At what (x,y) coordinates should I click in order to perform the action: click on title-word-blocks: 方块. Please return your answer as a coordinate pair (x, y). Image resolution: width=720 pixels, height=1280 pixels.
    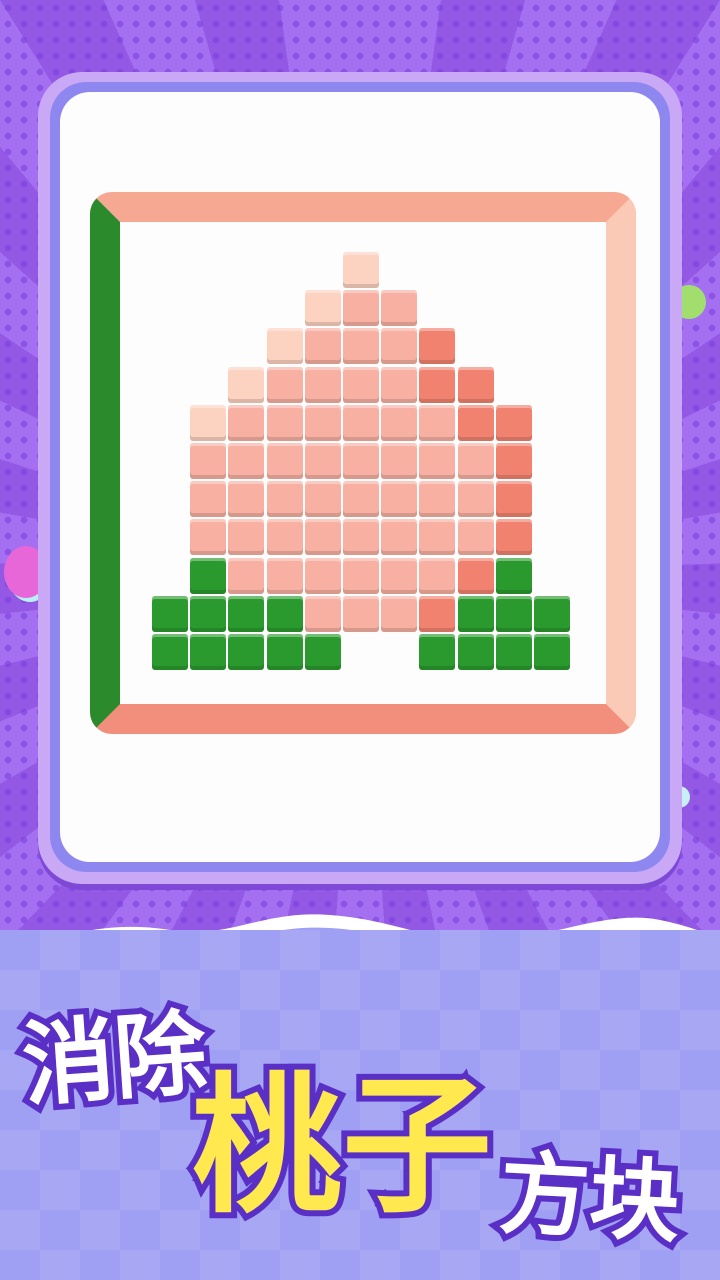
    Looking at the image, I should click on (589, 1198).